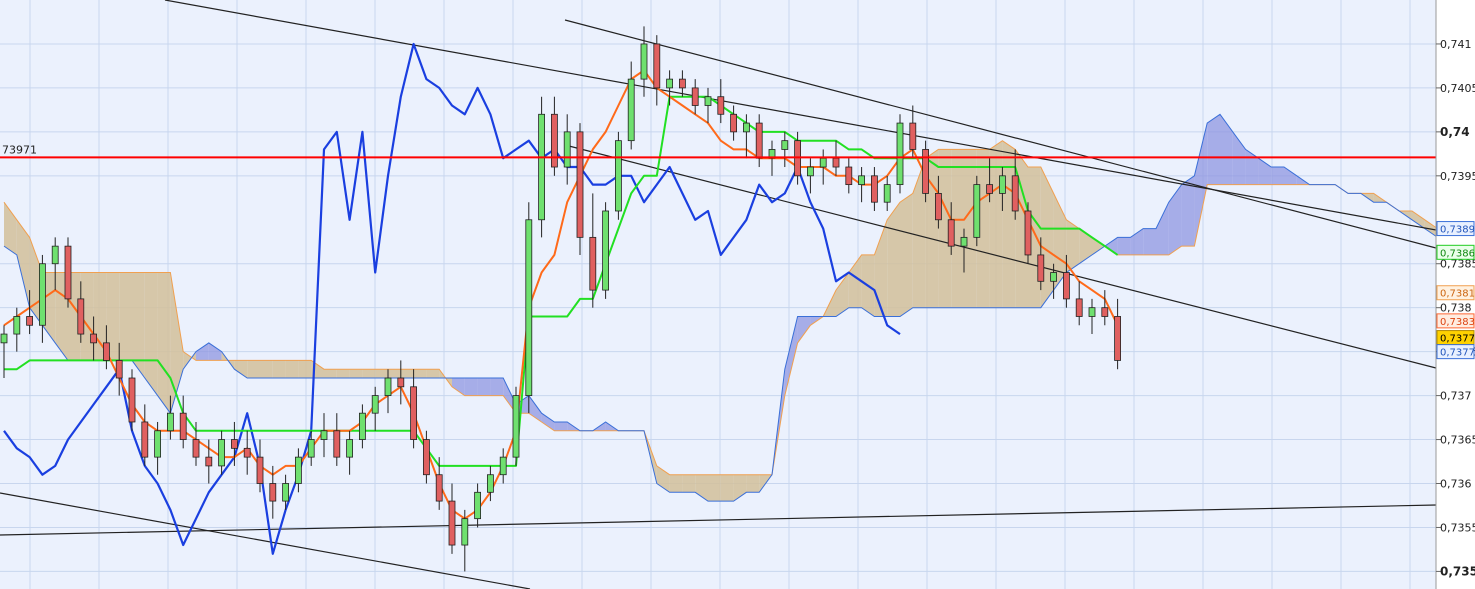 This screenshot has width=1475, height=589. Describe the element at coordinates (1456, 396) in the screenshot. I see `y-tick-label: 0,737` at that location.